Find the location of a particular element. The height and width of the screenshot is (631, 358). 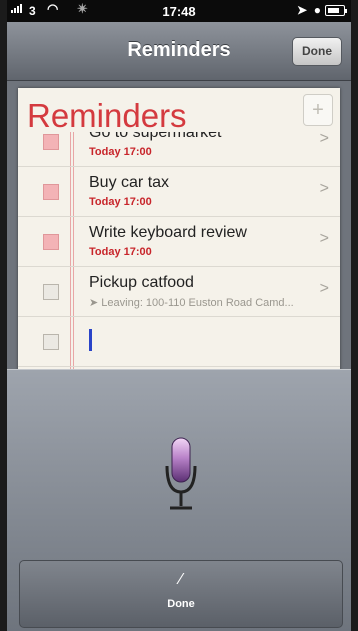

plus-icon: + is located at coordinates (318, 110).